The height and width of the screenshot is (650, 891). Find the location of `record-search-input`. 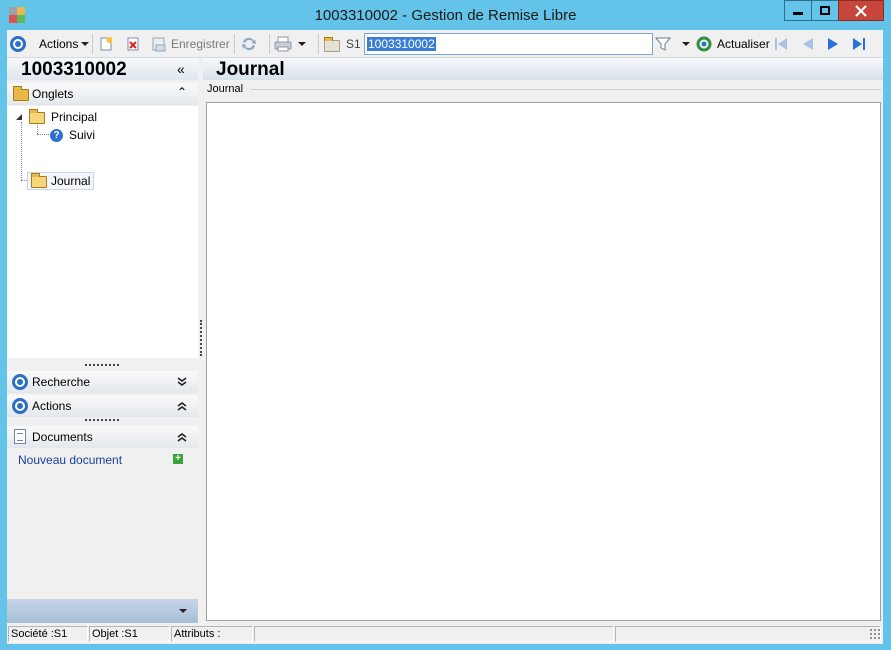

record-search-input is located at coordinates (508, 44).